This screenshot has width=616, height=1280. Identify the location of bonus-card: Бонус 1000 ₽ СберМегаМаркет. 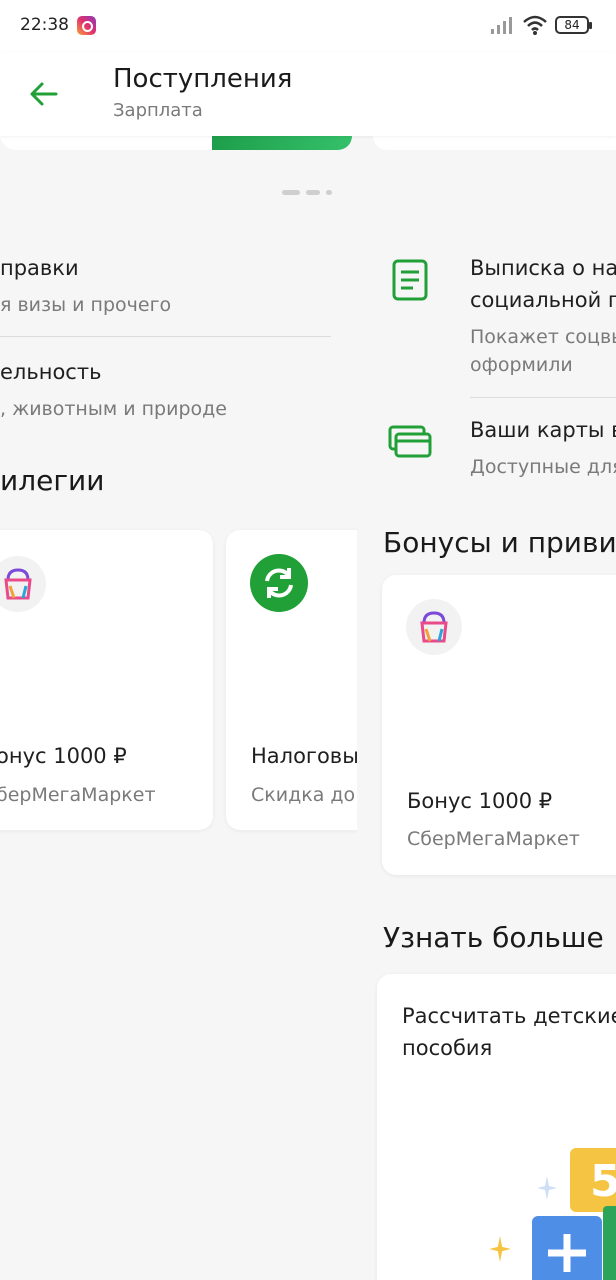
(499, 725).